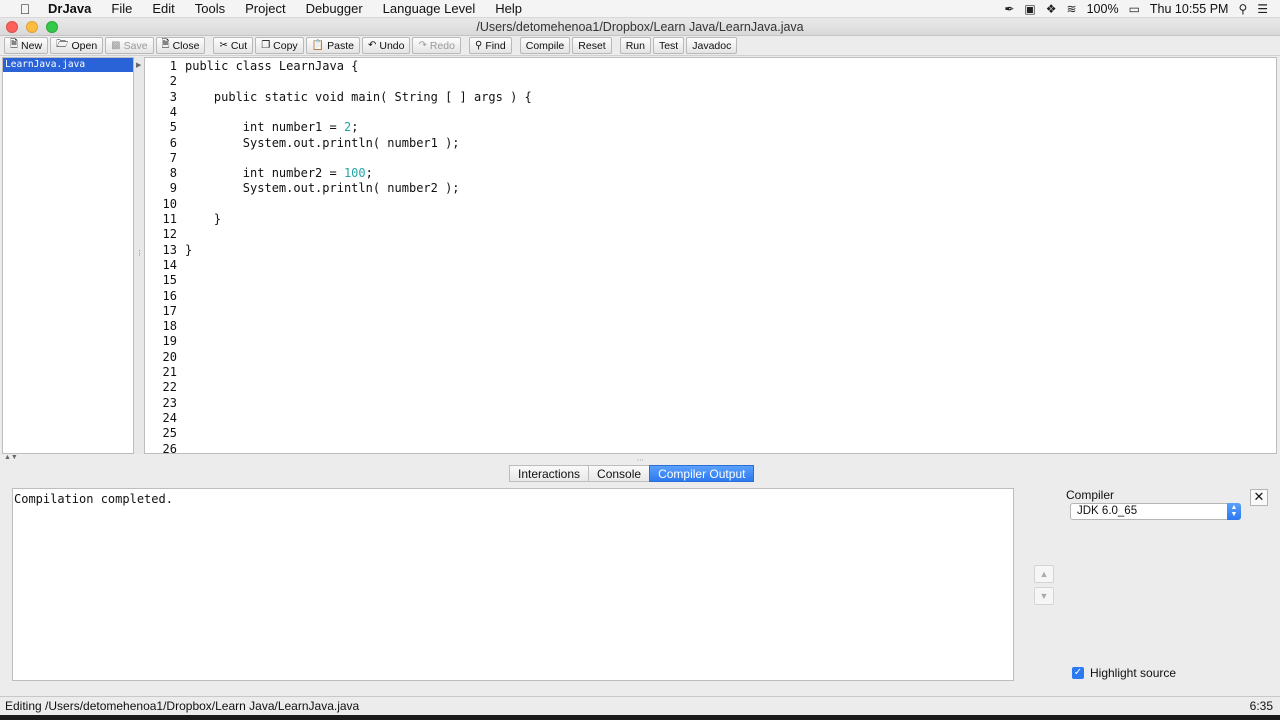 The height and width of the screenshot is (720, 1280). Describe the element at coordinates (165, 357) in the screenshot. I see `code-line: 20` at that location.